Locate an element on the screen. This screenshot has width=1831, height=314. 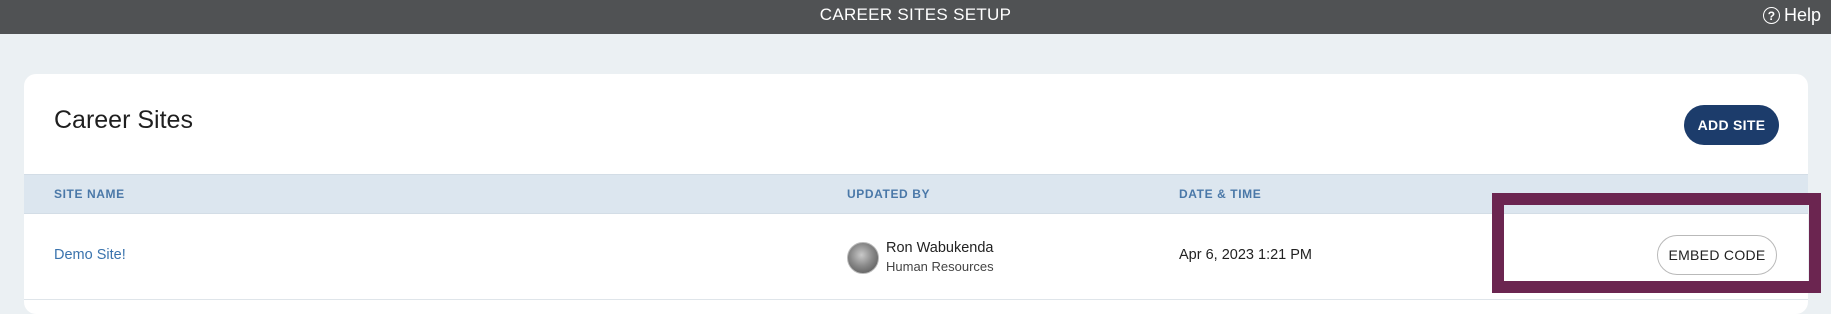
updated-by-department: Human Resources is located at coordinates (940, 266).